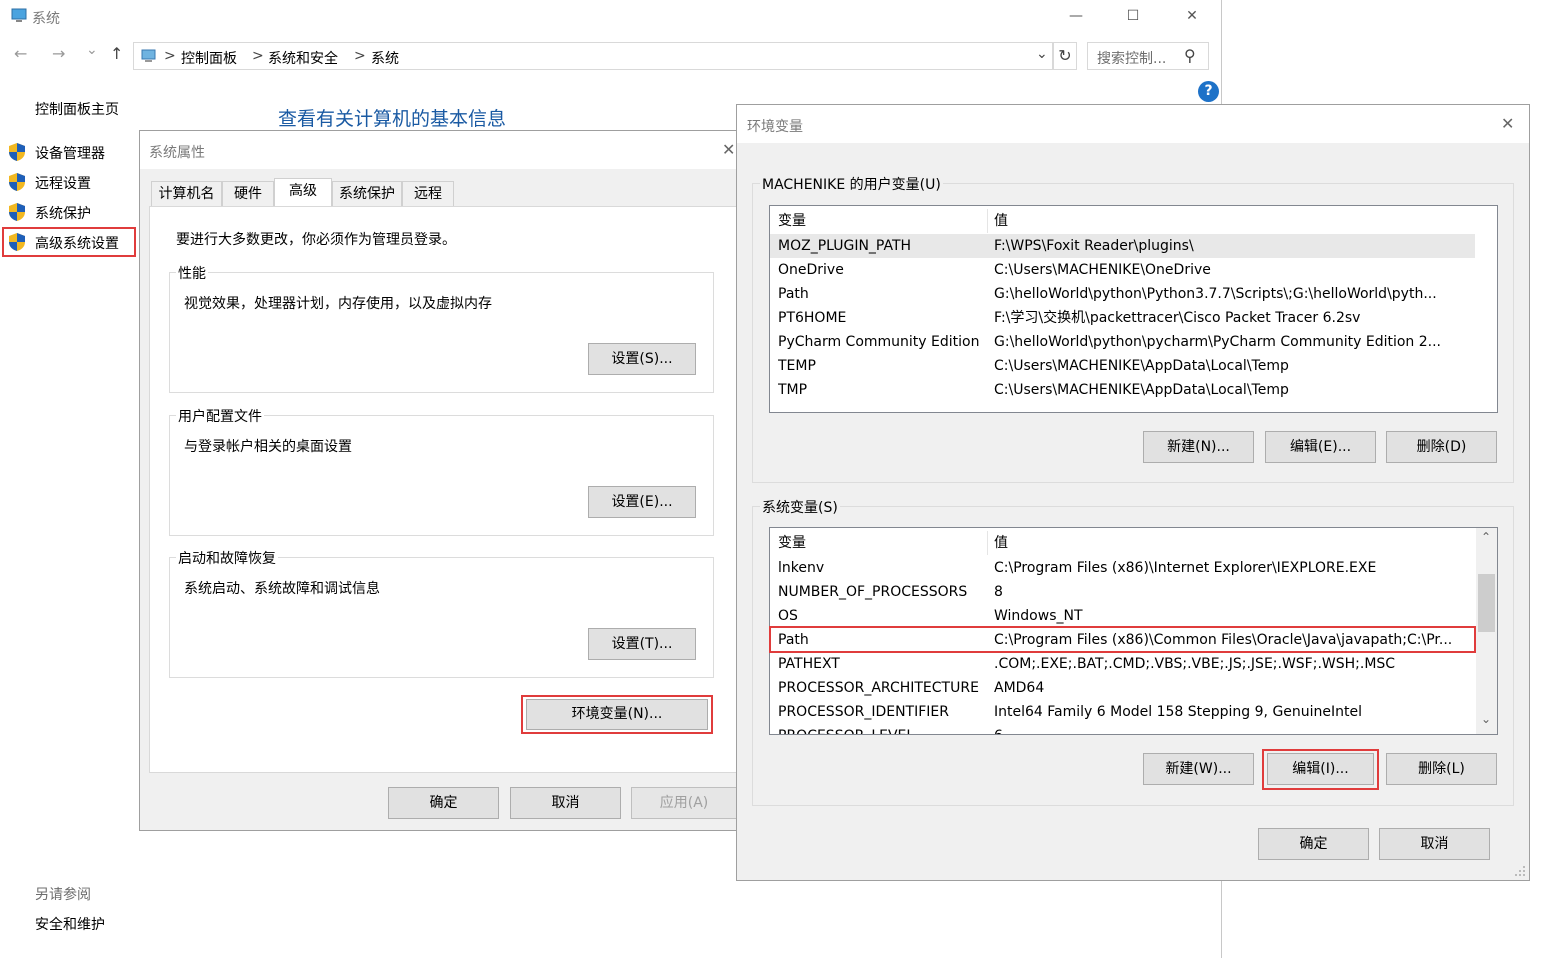 The height and width of the screenshot is (958, 1562). Describe the element at coordinates (209, 58) in the screenshot. I see `breadcrumb-control-panel: 控制面板` at that location.